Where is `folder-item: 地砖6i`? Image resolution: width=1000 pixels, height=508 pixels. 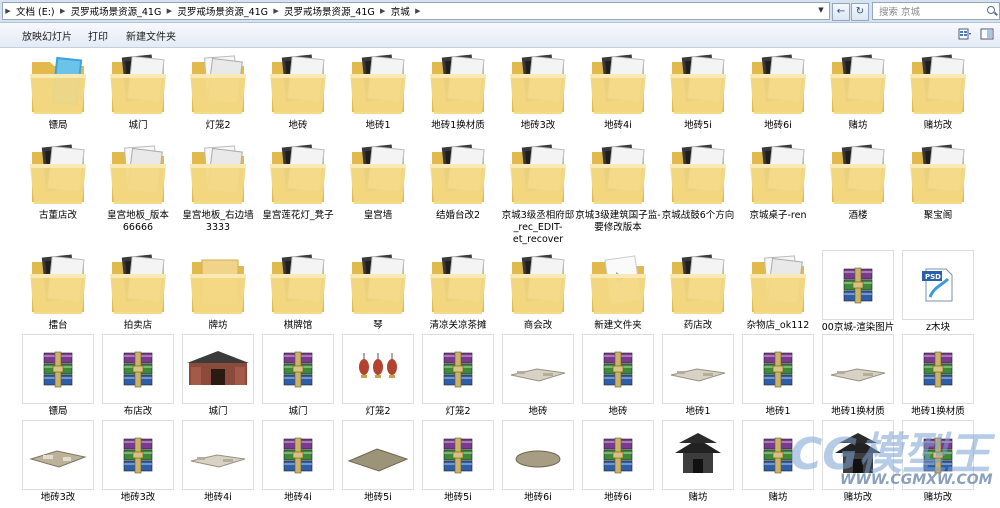
folder-item: 地砖6i is located at coordinates (778, 92).